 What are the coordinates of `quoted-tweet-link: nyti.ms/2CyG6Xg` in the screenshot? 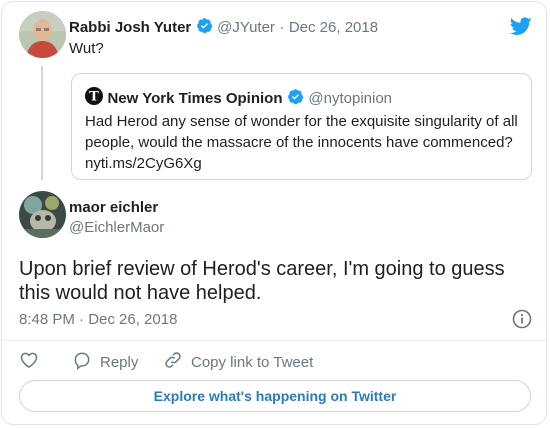 It's located at (301, 163).